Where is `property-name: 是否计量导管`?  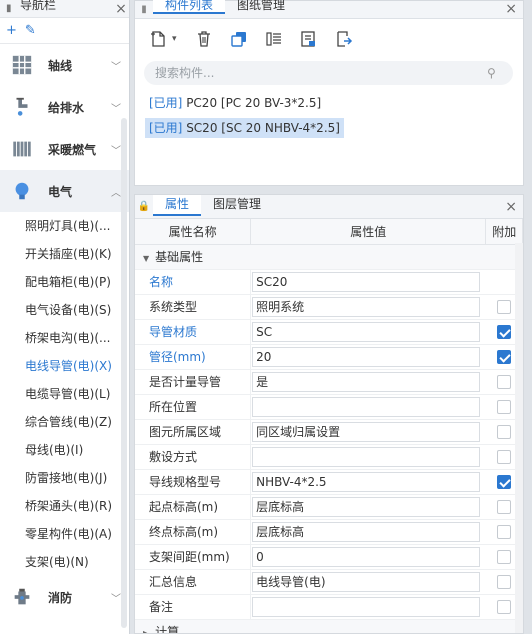 property-name: 是否计量导管 is located at coordinates (193, 382).